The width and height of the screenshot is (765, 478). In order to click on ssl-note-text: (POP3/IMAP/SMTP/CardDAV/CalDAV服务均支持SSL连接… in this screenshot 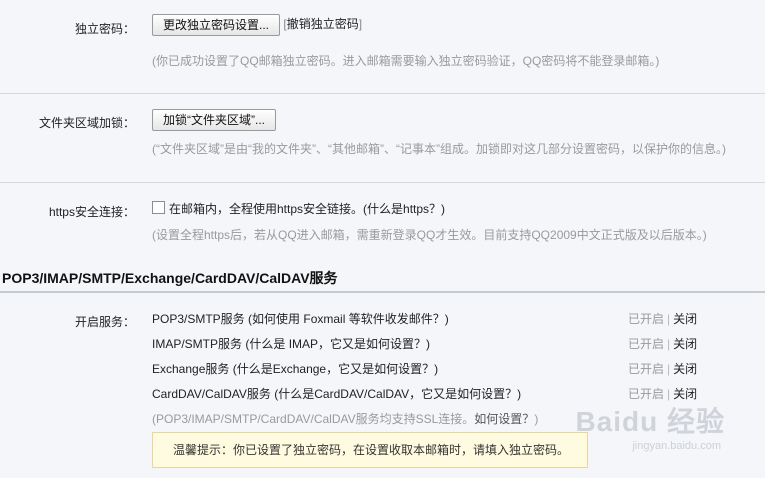, I will do `click(313, 419)`.